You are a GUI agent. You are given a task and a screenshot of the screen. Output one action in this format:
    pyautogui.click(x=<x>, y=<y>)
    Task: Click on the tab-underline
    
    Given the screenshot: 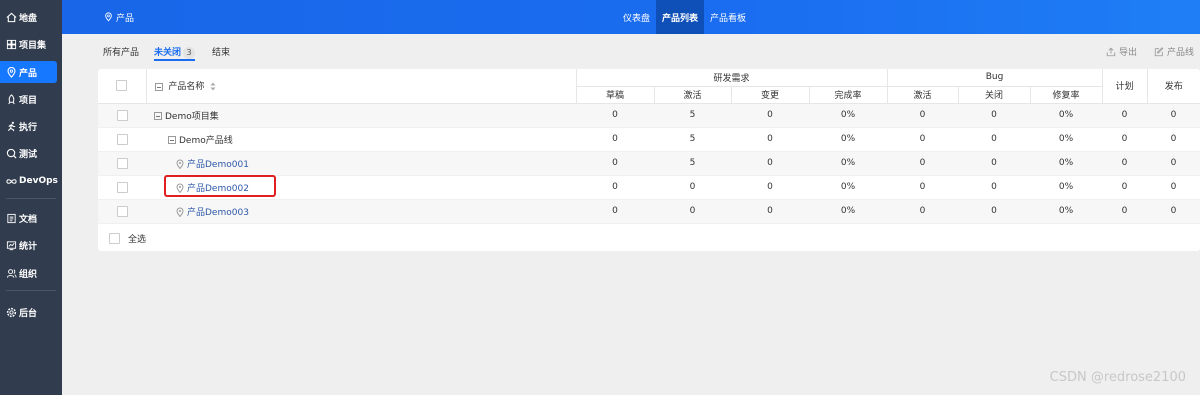 What is the action you would take?
    pyautogui.click(x=175, y=60)
    